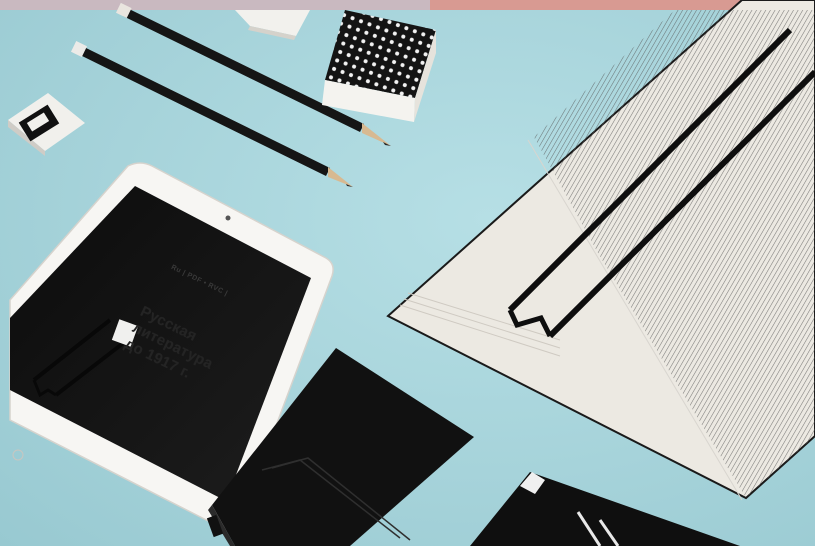 The height and width of the screenshot is (546, 815). What do you see at coordinates (605, 509) in the screenshot?
I see `black-card-bottom` at bounding box center [605, 509].